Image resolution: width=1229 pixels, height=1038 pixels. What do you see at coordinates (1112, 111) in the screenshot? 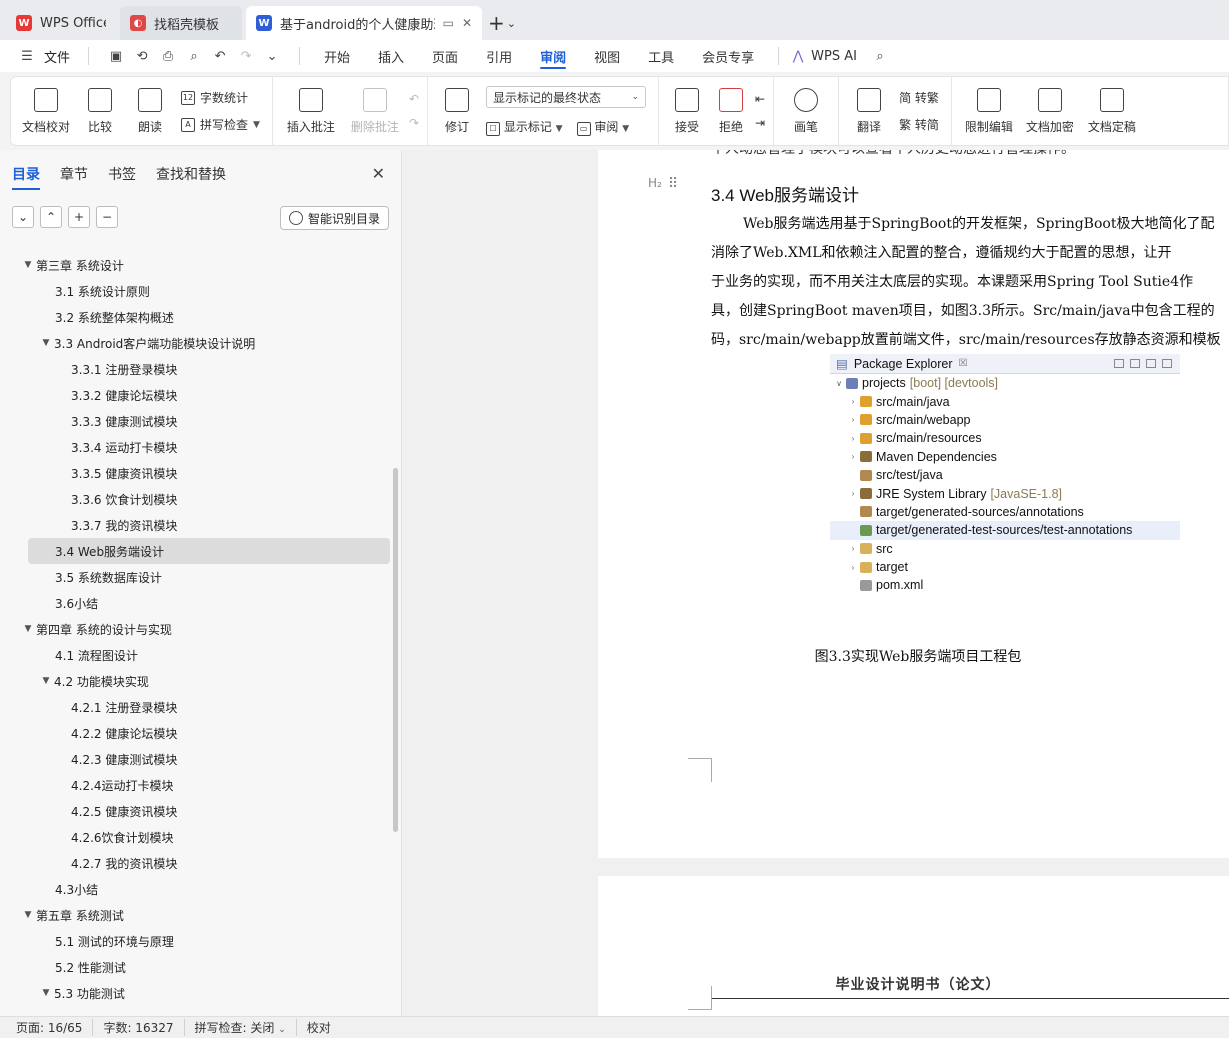
I see `finalize-button: 文档定稿` at bounding box center [1112, 111].